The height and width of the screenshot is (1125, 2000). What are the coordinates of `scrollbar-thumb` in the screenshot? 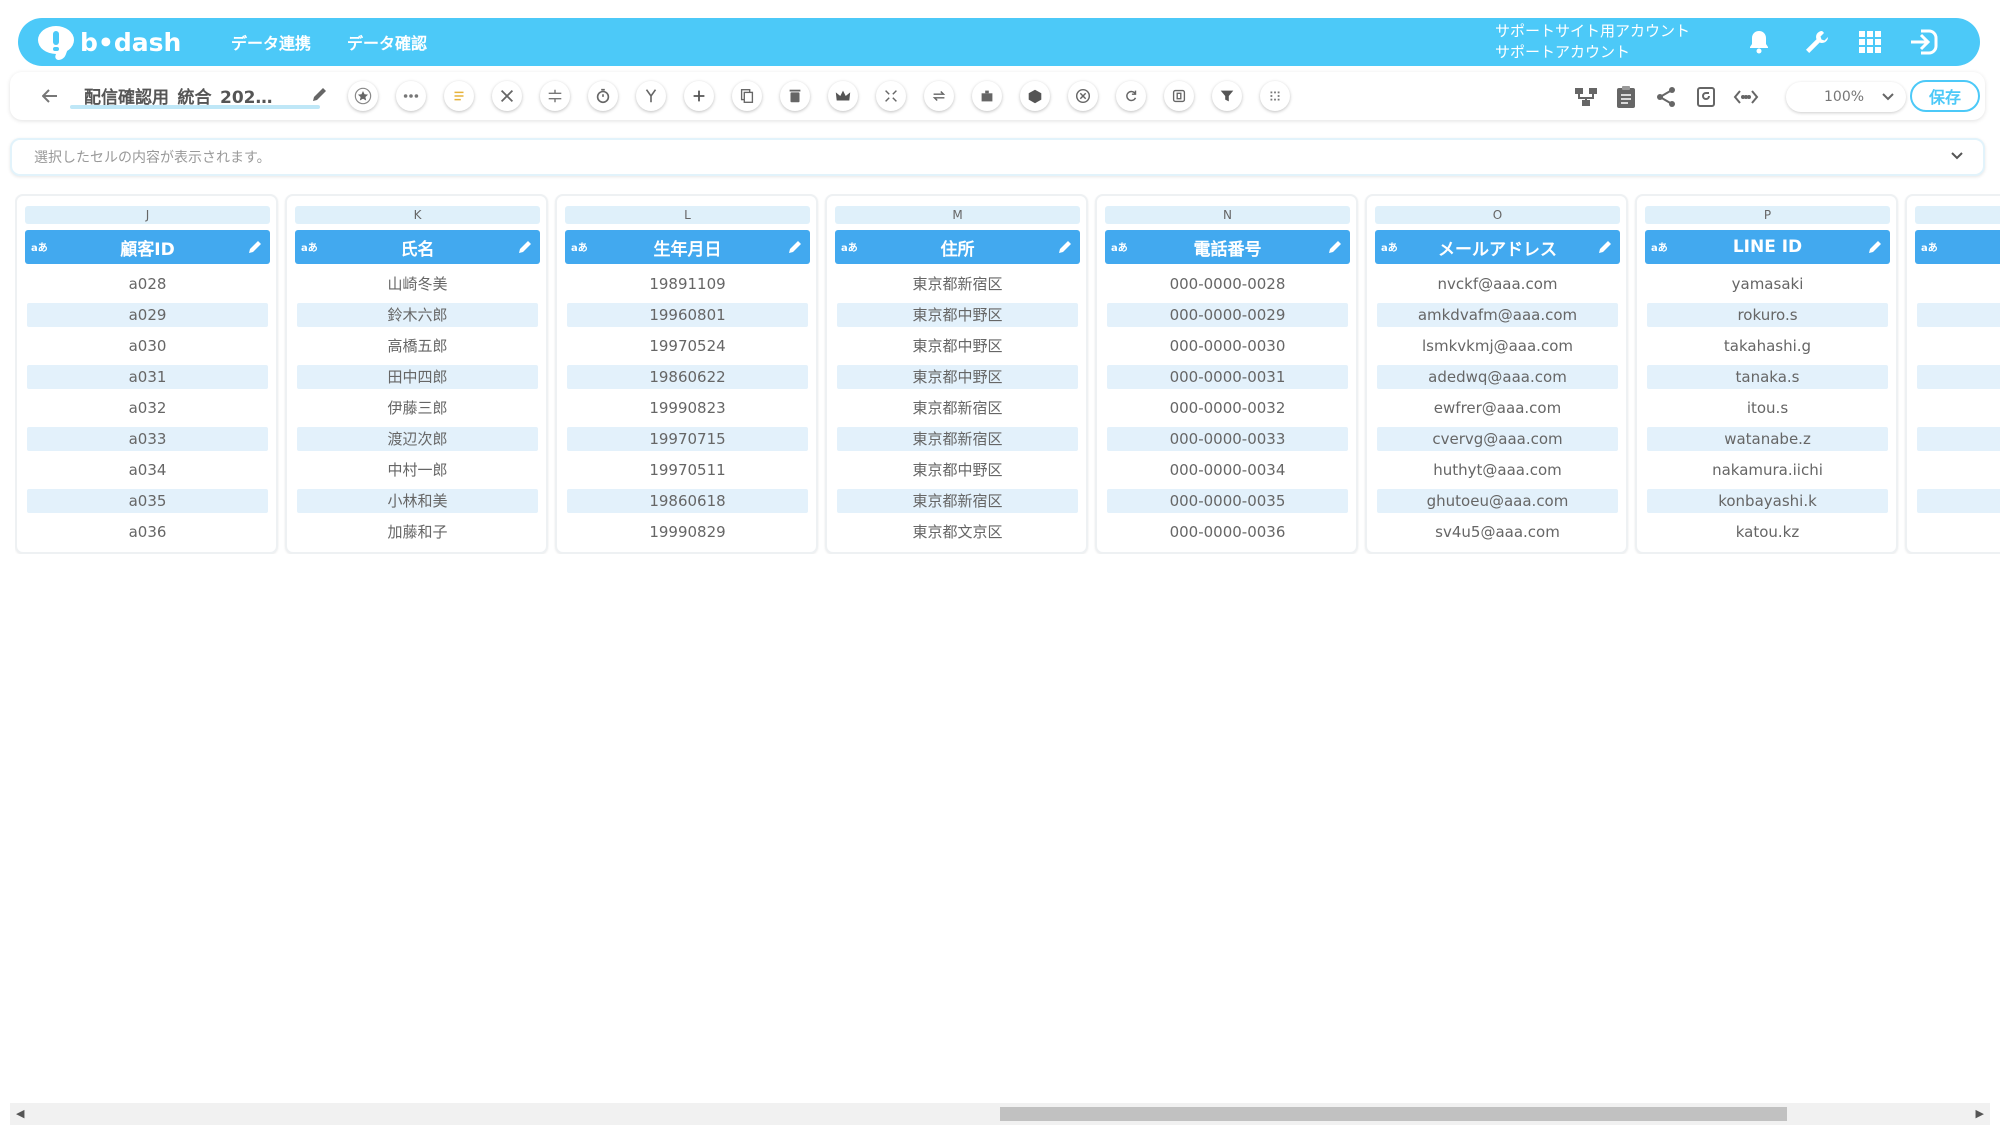 It's located at (1393, 1114).